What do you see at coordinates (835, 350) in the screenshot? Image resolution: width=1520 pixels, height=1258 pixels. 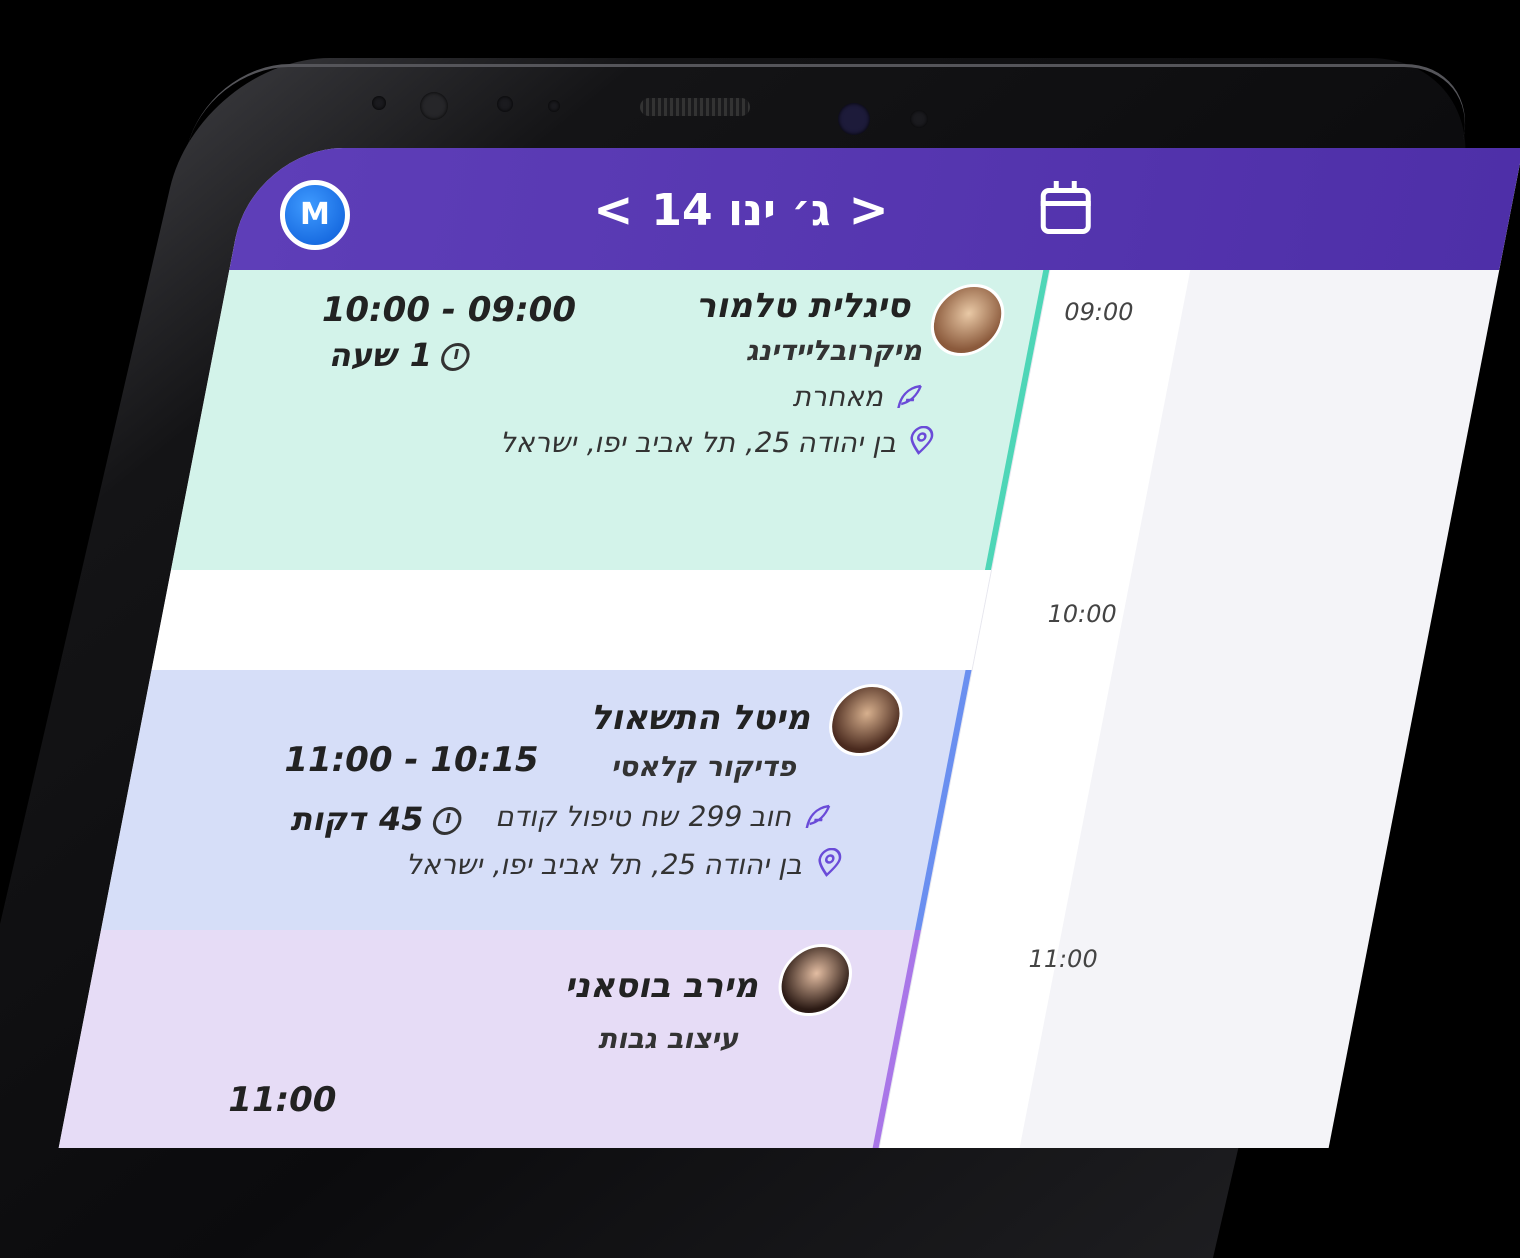 I see `service-name: מיקרובליידינג` at bounding box center [835, 350].